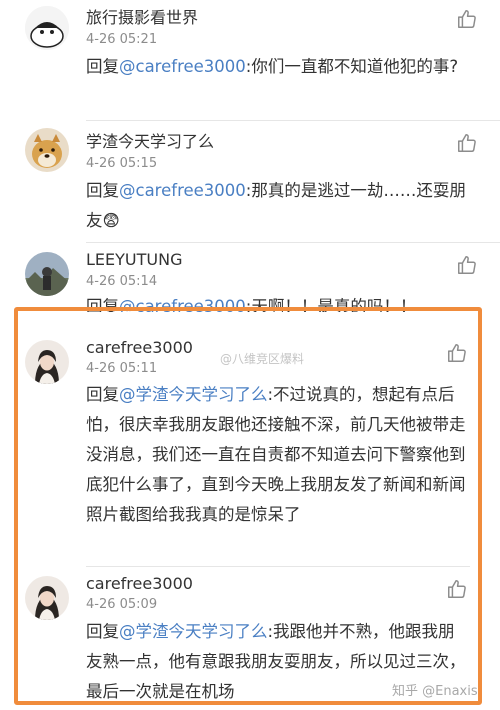  I want to click on zhihu-watermark: 知乎 @Enaxis, so click(435, 689).